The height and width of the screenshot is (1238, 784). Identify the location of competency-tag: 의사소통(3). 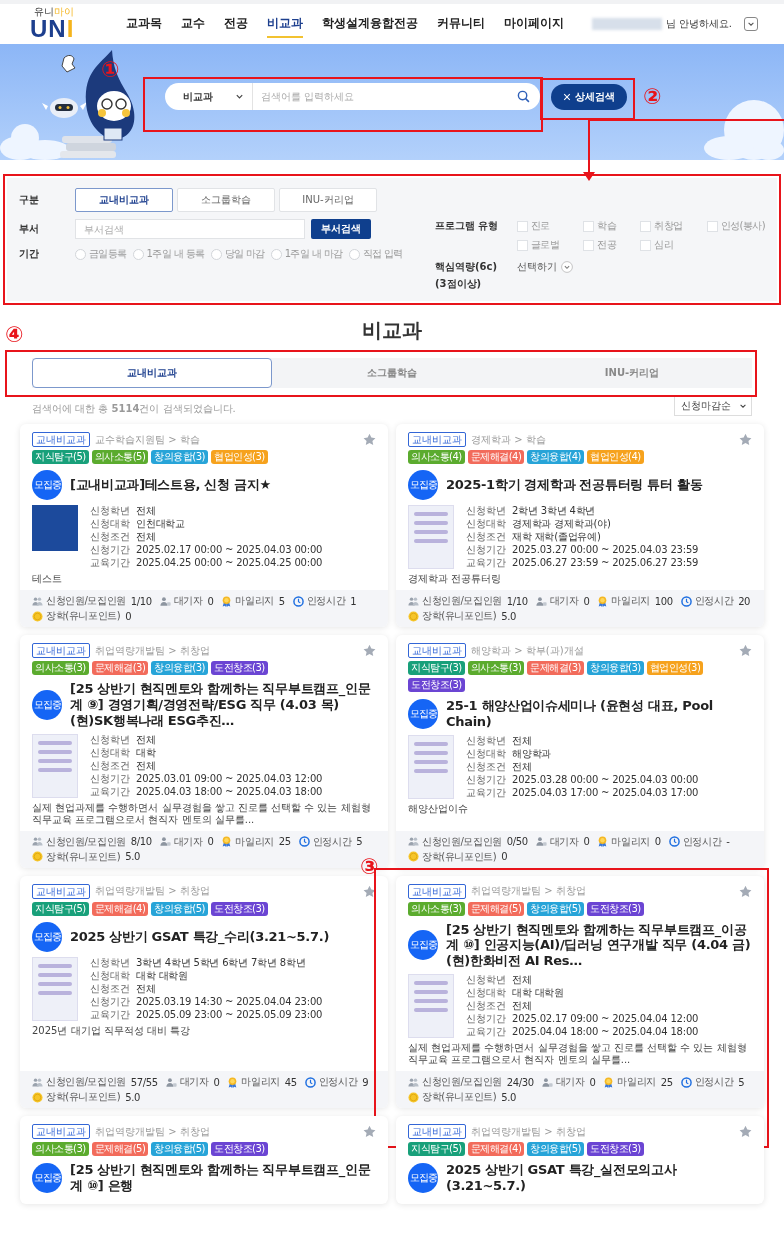
(436, 908).